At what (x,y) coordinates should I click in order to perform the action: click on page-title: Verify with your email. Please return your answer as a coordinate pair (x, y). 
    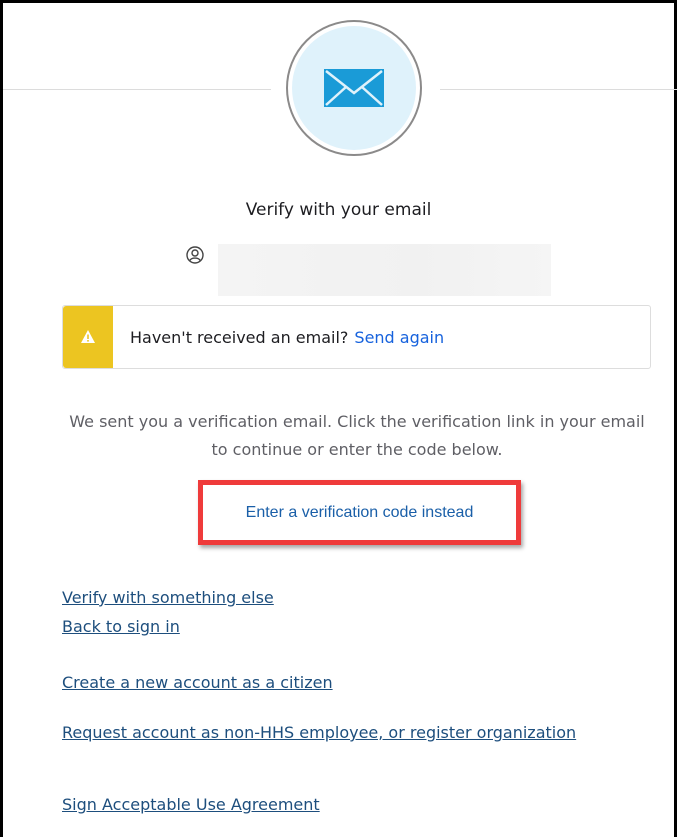
    Looking at the image, I should click on (338, 210).